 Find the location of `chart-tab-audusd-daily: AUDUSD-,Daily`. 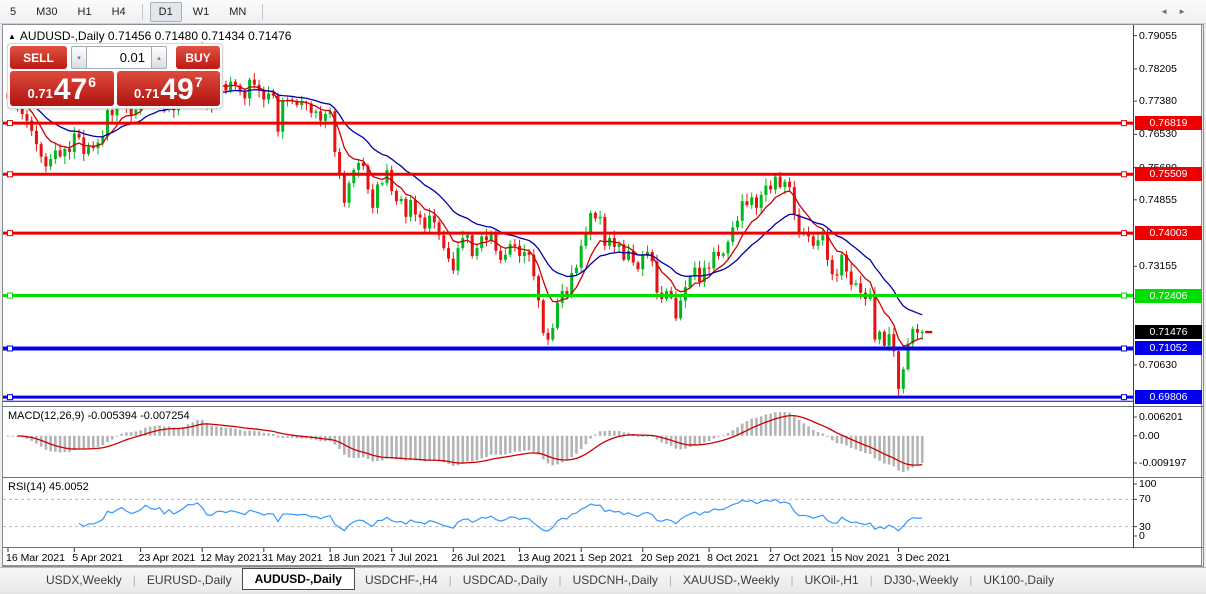

chart-tab-audusd-daily: AUDUSD-,Daily is located at coordinates (298, 578).